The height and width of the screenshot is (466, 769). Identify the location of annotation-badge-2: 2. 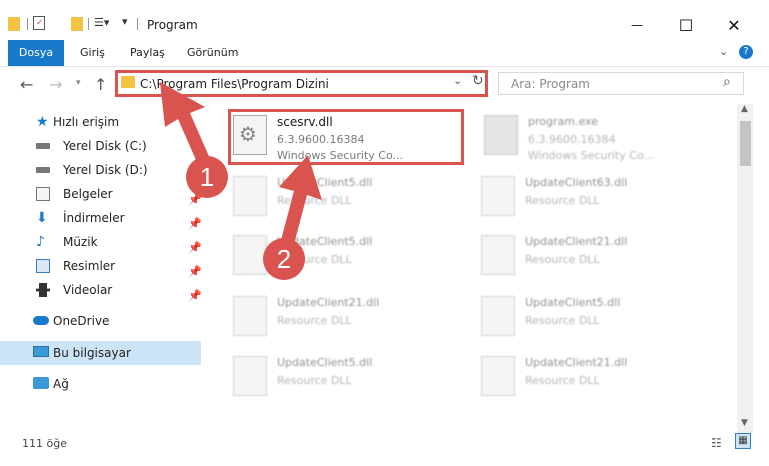
(284, 259).